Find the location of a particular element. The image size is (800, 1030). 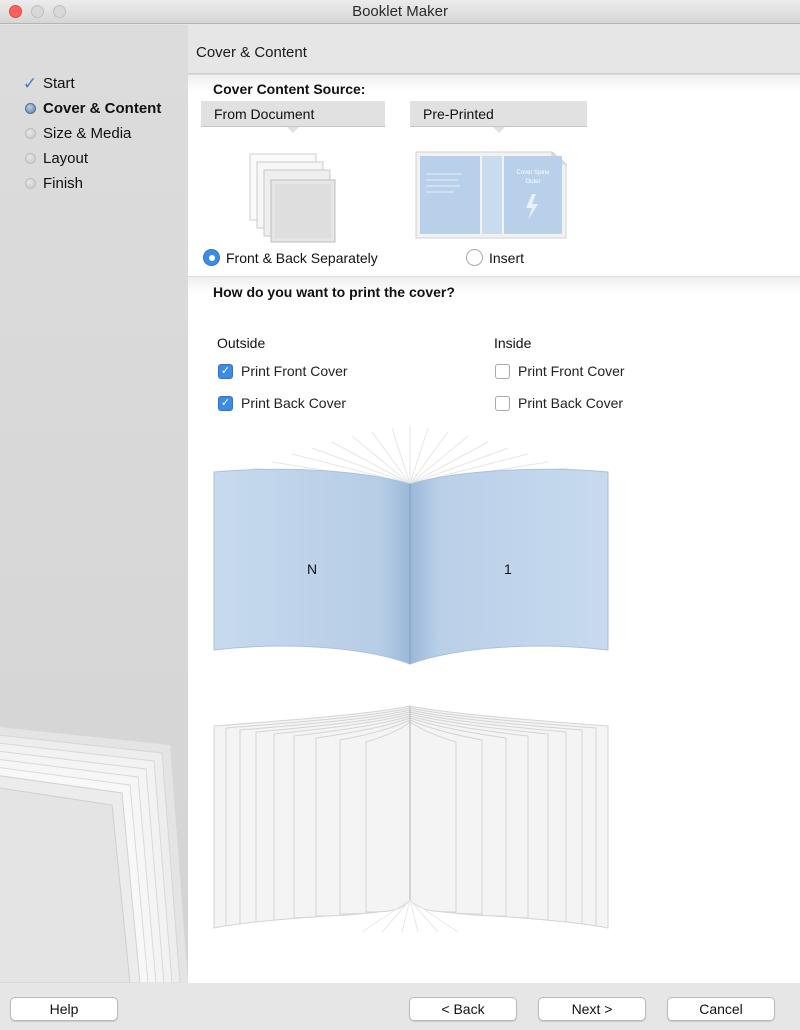

outside-print-front-cover: ✓ Print Front Cover is located at coordinates (283, 371).